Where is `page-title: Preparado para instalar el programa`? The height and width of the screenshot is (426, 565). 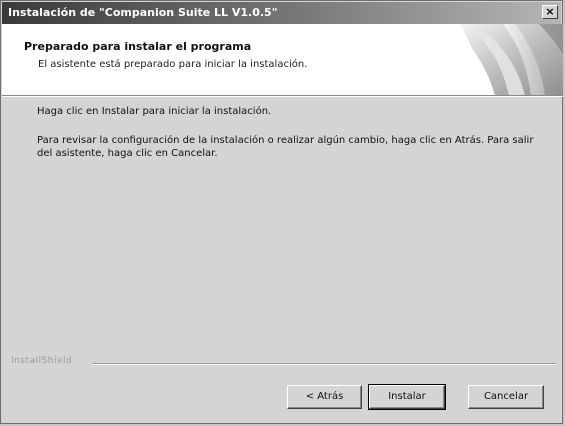 page-title: Preparado para instalar el programa is located at coordinates (138, 46).